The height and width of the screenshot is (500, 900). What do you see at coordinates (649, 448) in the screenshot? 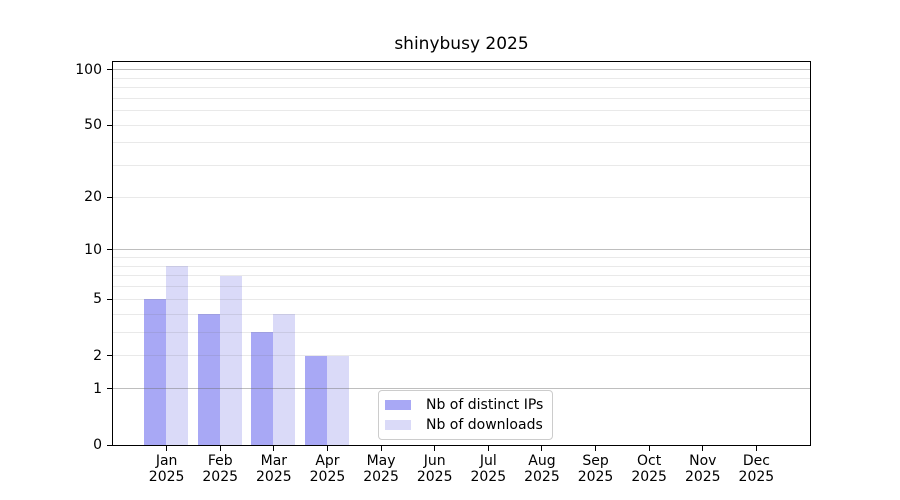
I see `x-tick-oct` at bounding box center [649, 448].